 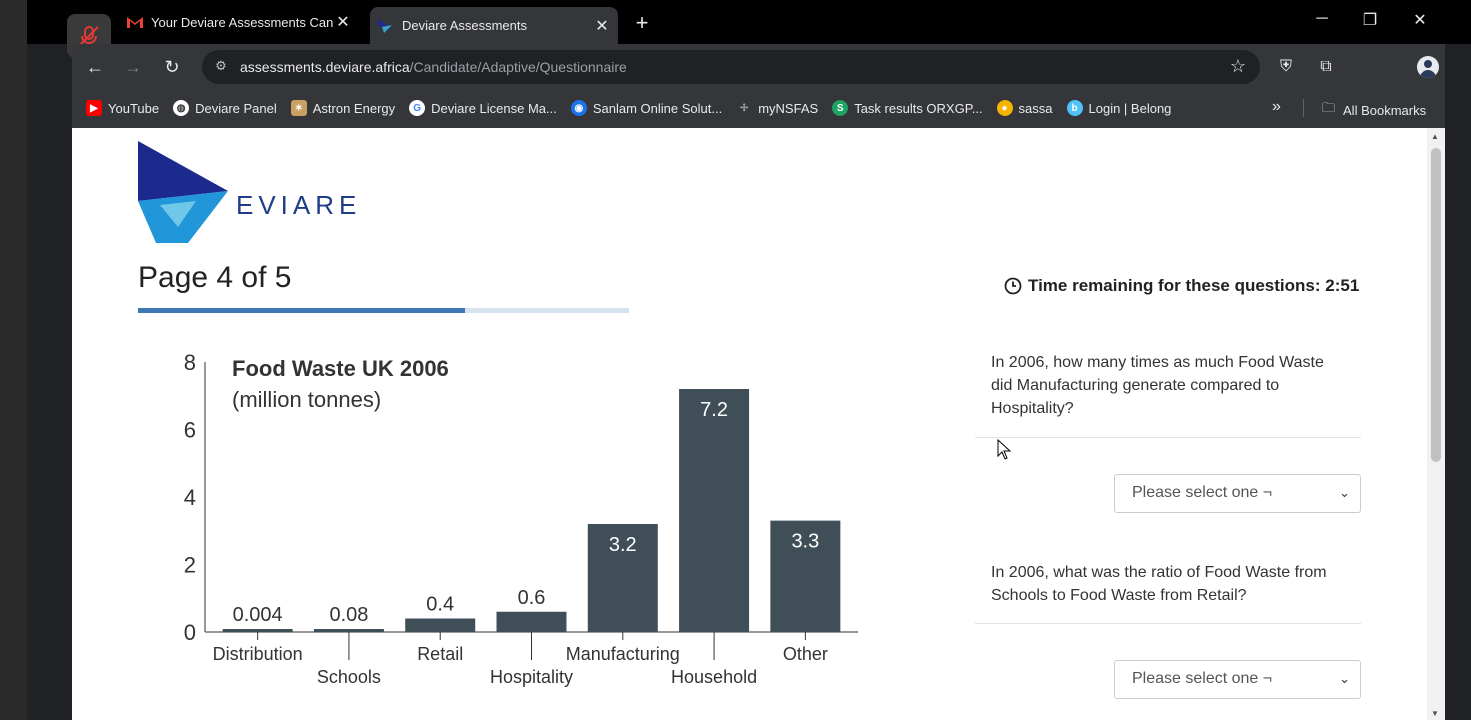 I want to click on x-tick-label: Distribution, so click(x=258, y=654).